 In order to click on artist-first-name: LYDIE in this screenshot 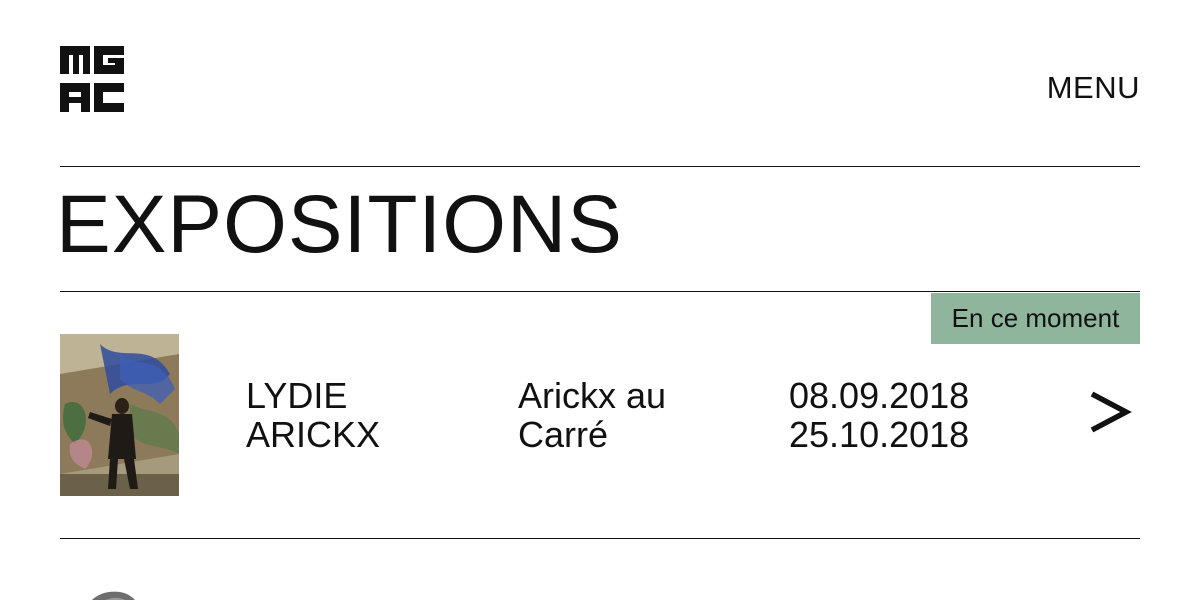, I will do `click(297, 395)`.